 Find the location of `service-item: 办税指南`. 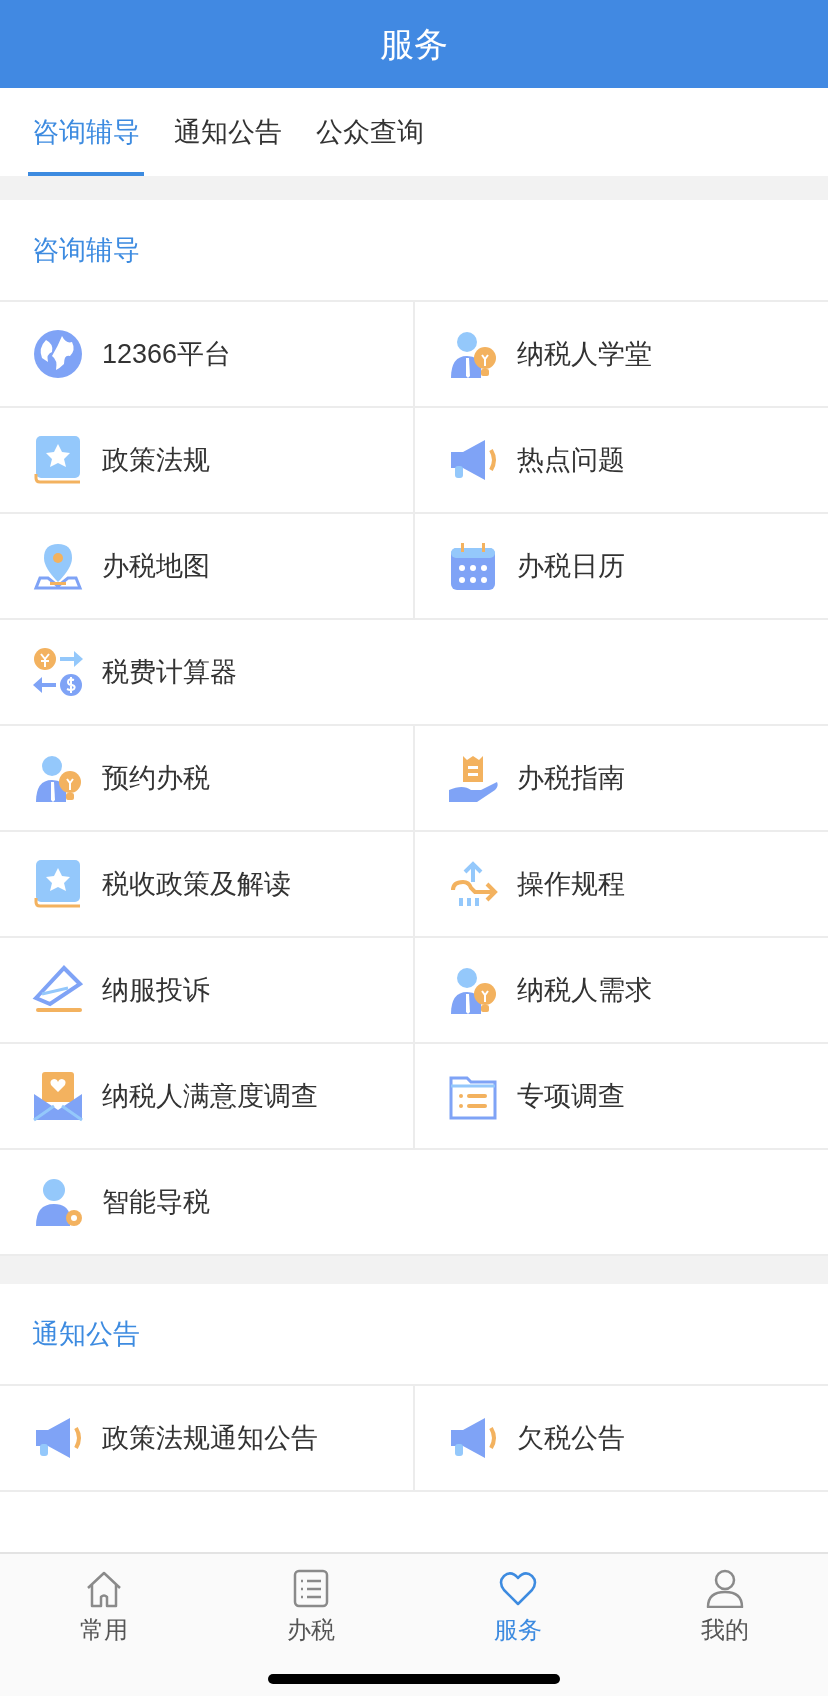

service-item: 办税指南 is located at coordinates (621, 778).